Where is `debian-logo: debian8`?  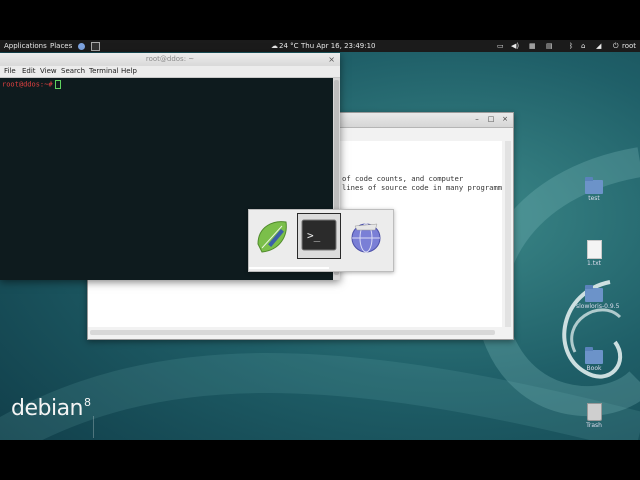 debian-logo: debian8 is located at coordinates (51, 408).